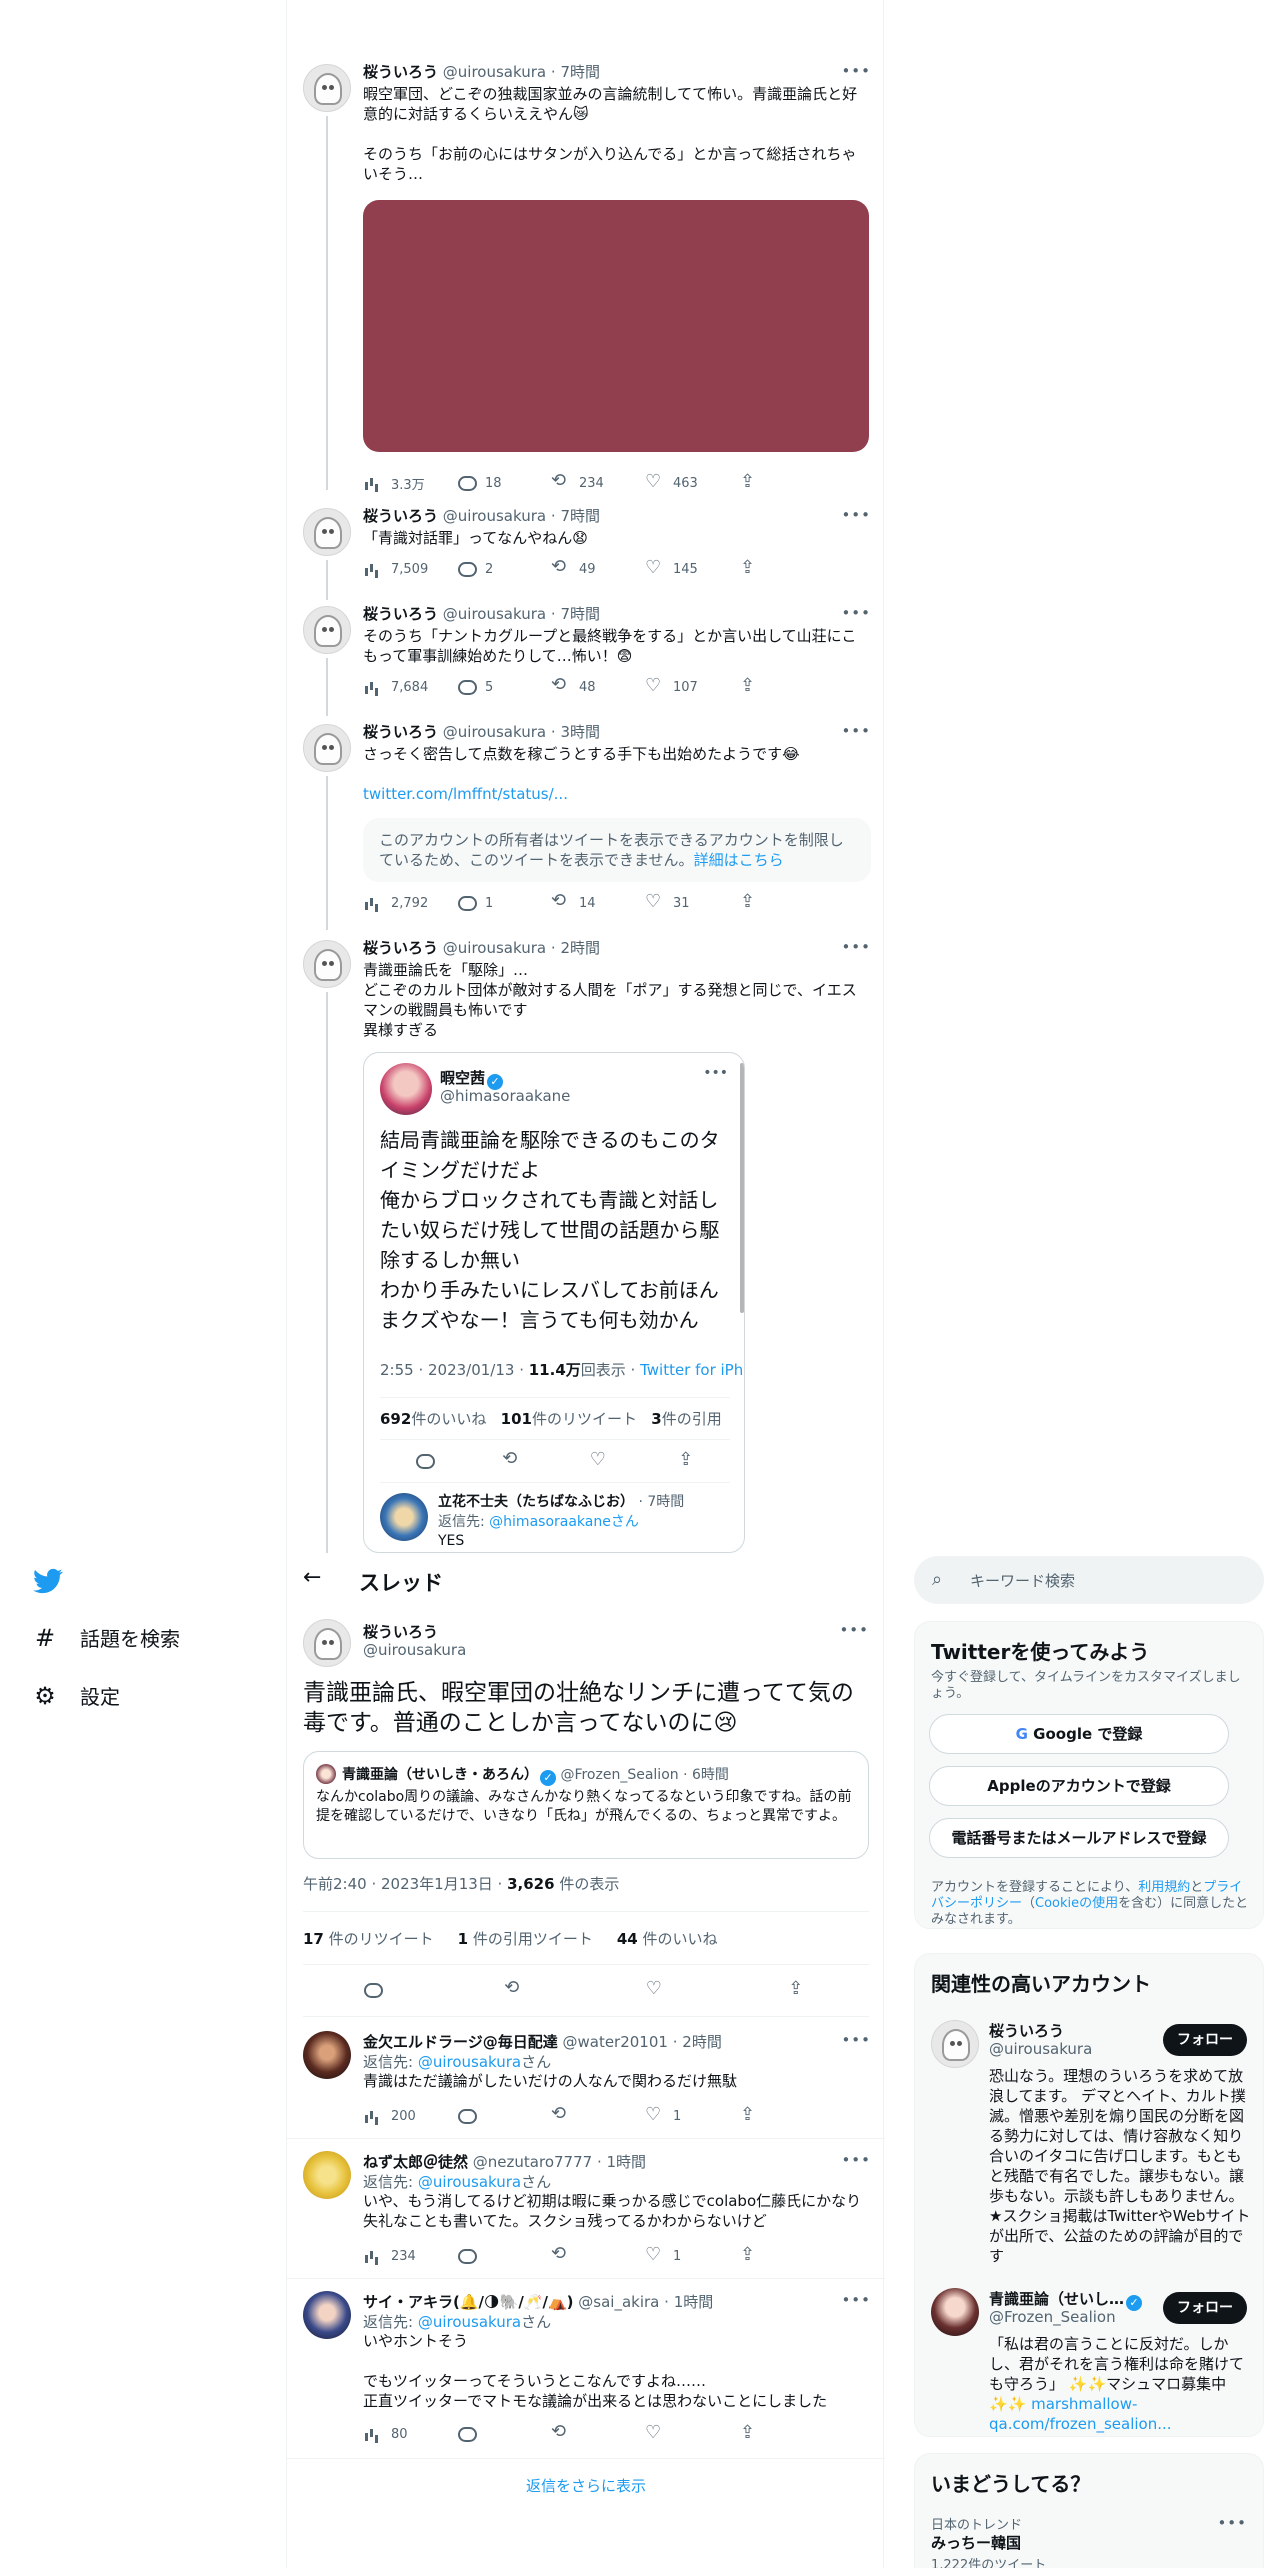  Describe the element at coordinates (692, 901) in the screenshot. I see `like-button: 31` at that location.